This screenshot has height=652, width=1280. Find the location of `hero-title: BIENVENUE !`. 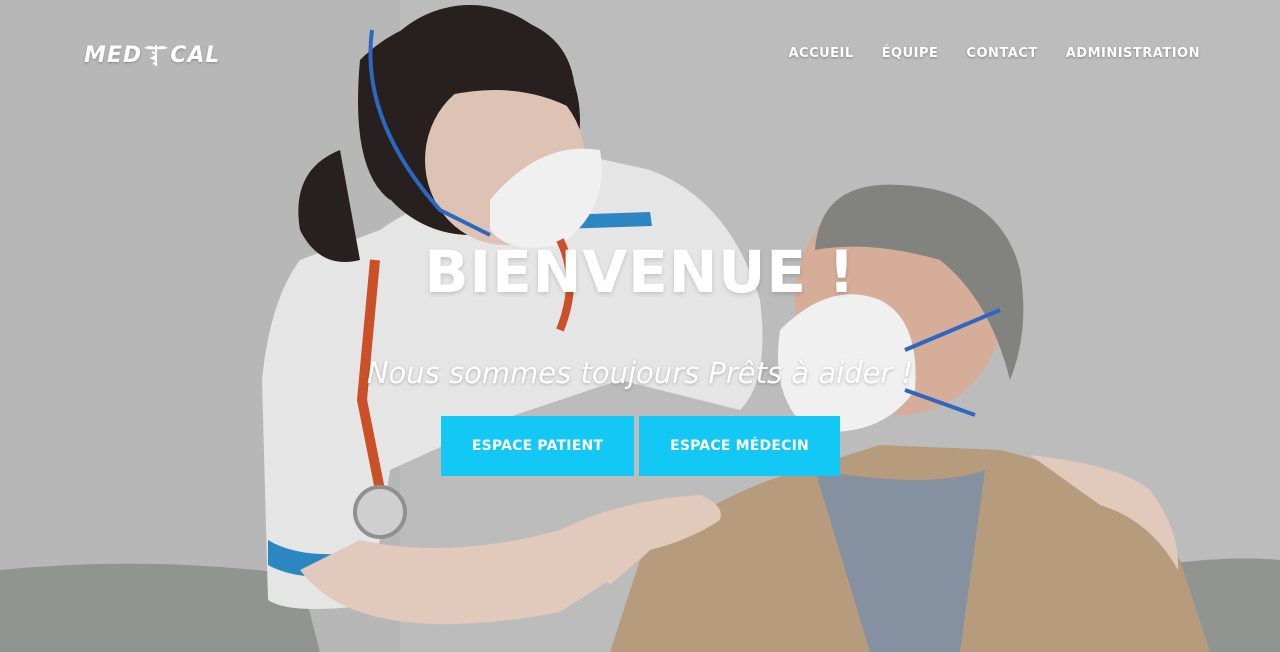

hero-title: BIENVENUE ! is located at coordinates (640, 272).